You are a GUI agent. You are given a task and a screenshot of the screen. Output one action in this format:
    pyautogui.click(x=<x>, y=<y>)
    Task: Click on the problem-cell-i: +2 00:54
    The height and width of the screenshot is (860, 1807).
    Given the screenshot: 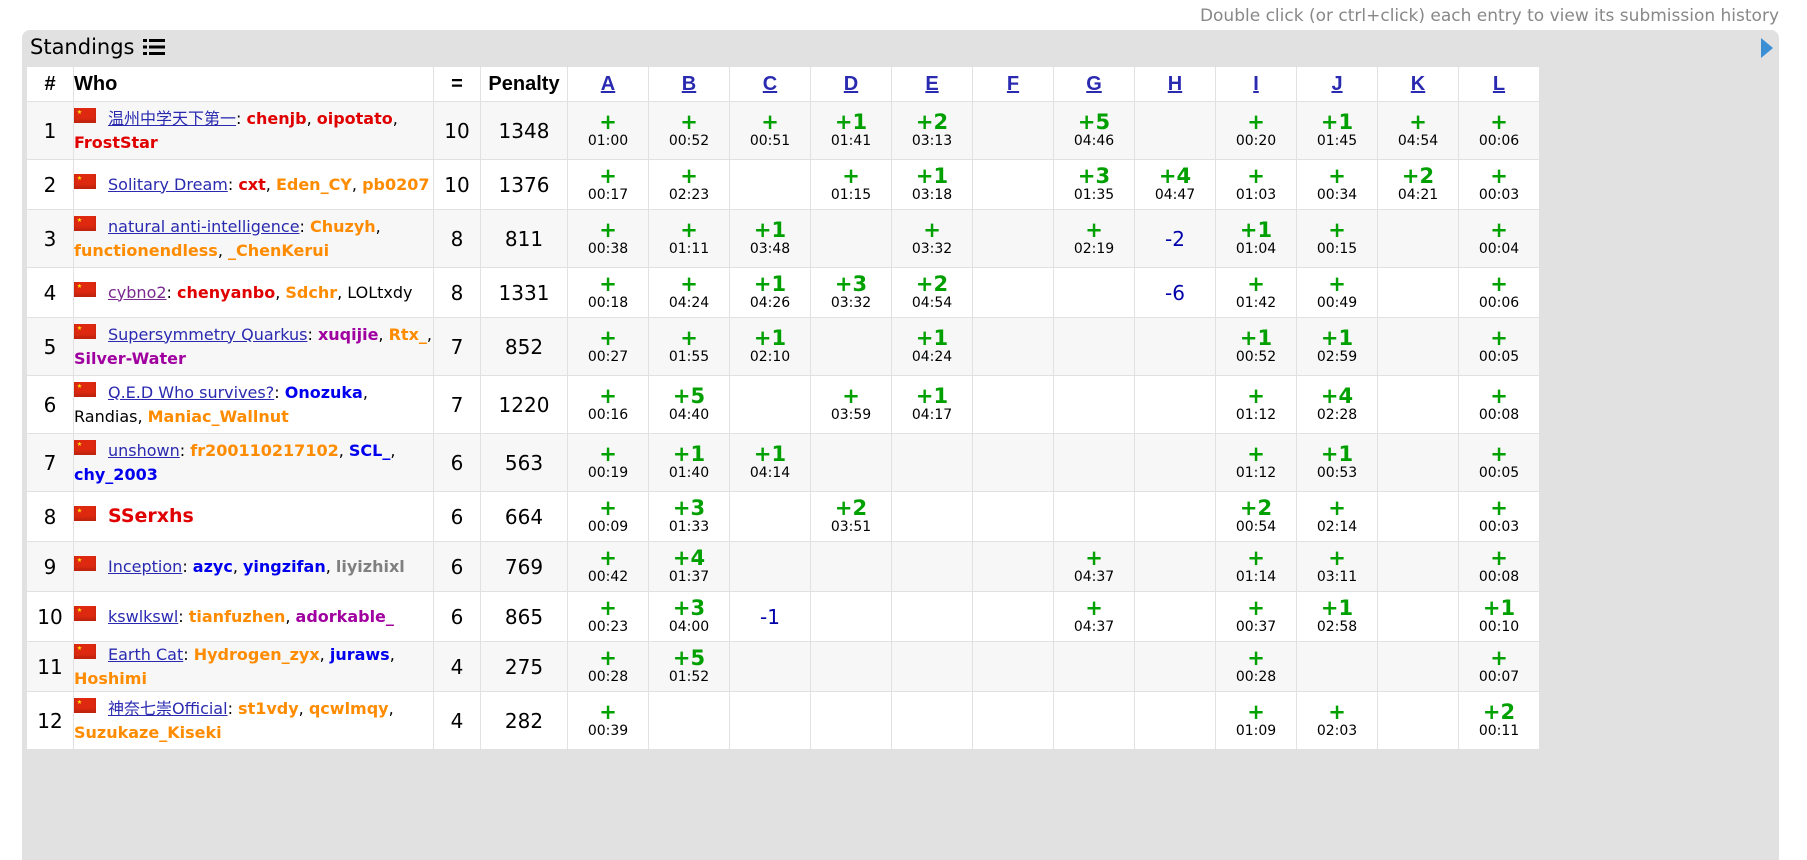 What is the action you would take?
    pyautogui.click(x=1256, y=516)
    